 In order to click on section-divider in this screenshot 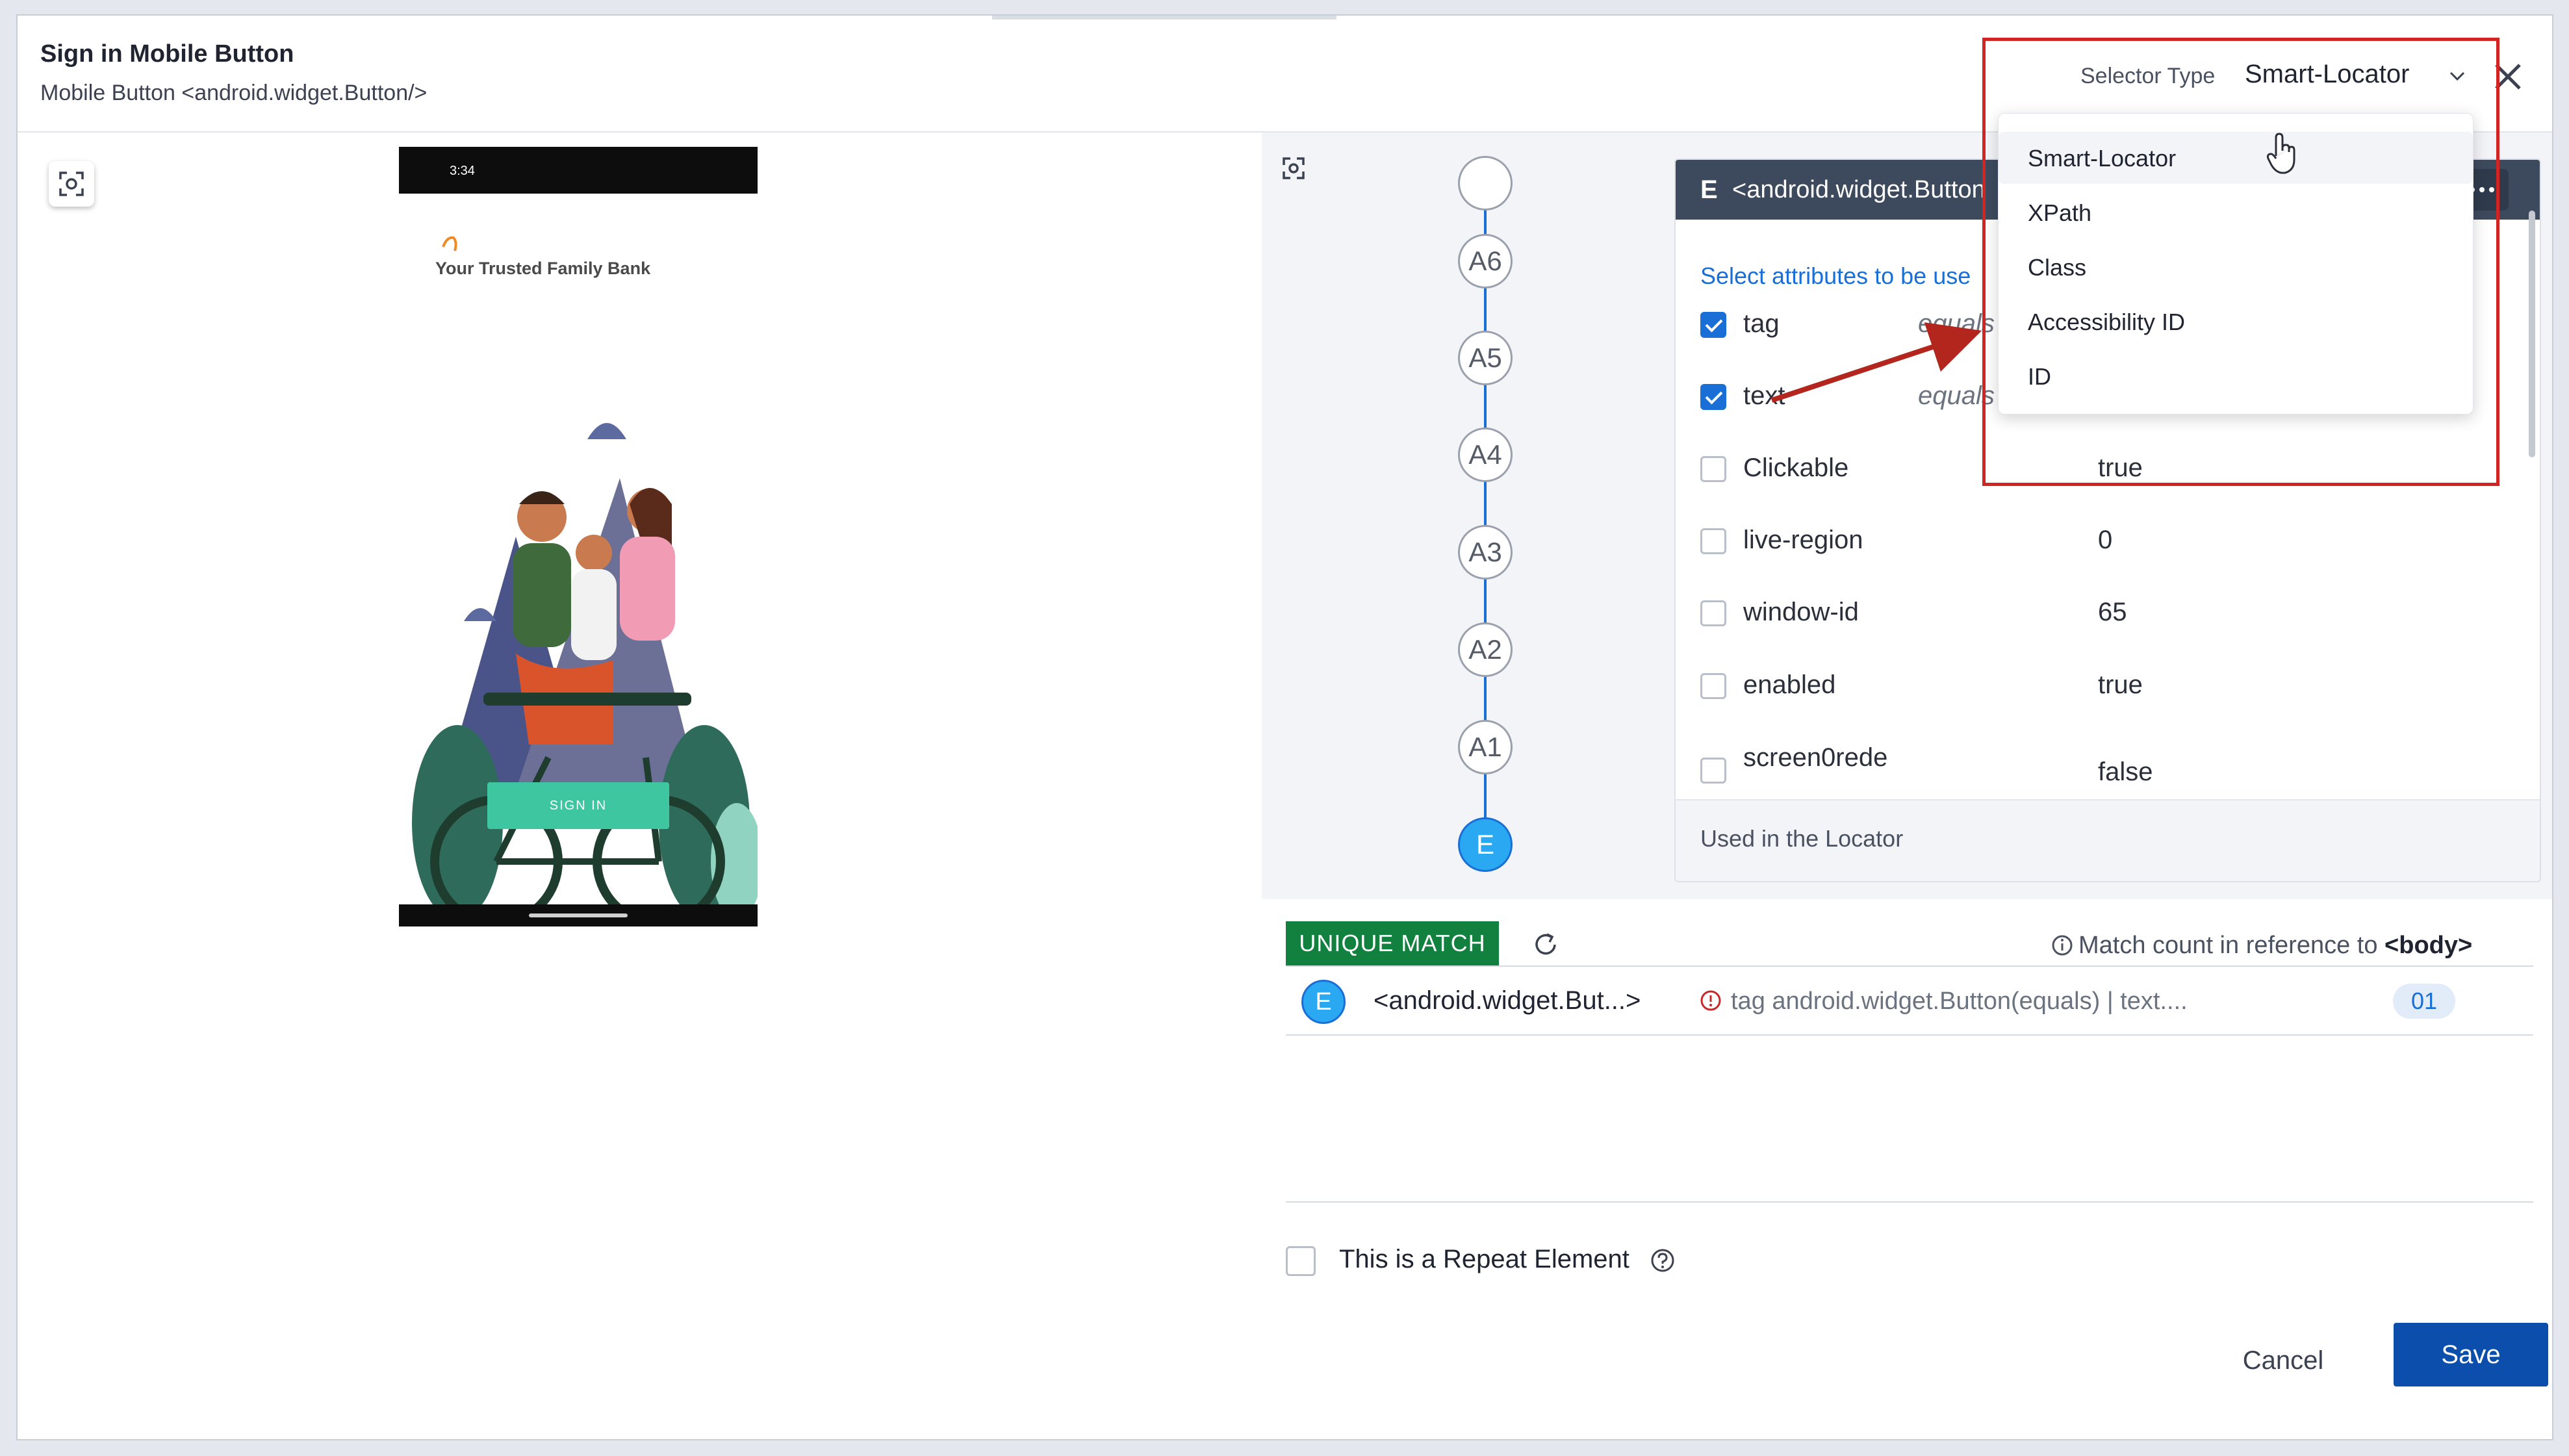, I will do `click(1909, 1202)`.